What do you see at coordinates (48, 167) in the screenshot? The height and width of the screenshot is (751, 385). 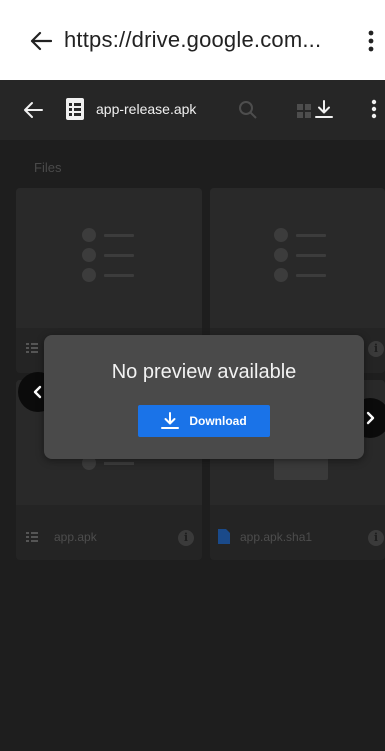 I see `files-section-label: Files` at bounding box center [48, 167].